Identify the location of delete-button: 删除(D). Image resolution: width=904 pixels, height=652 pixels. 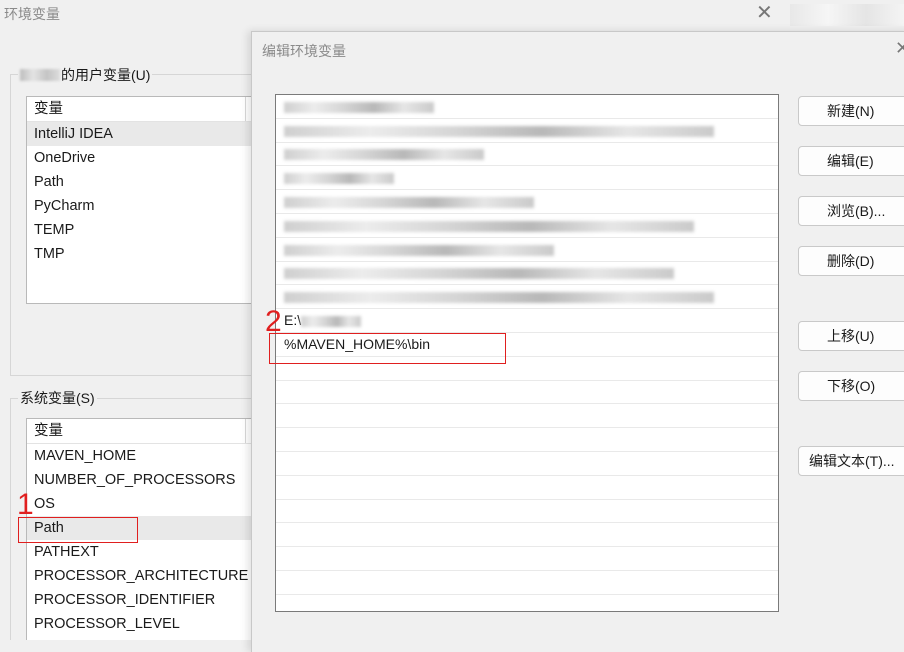
(851, 261).